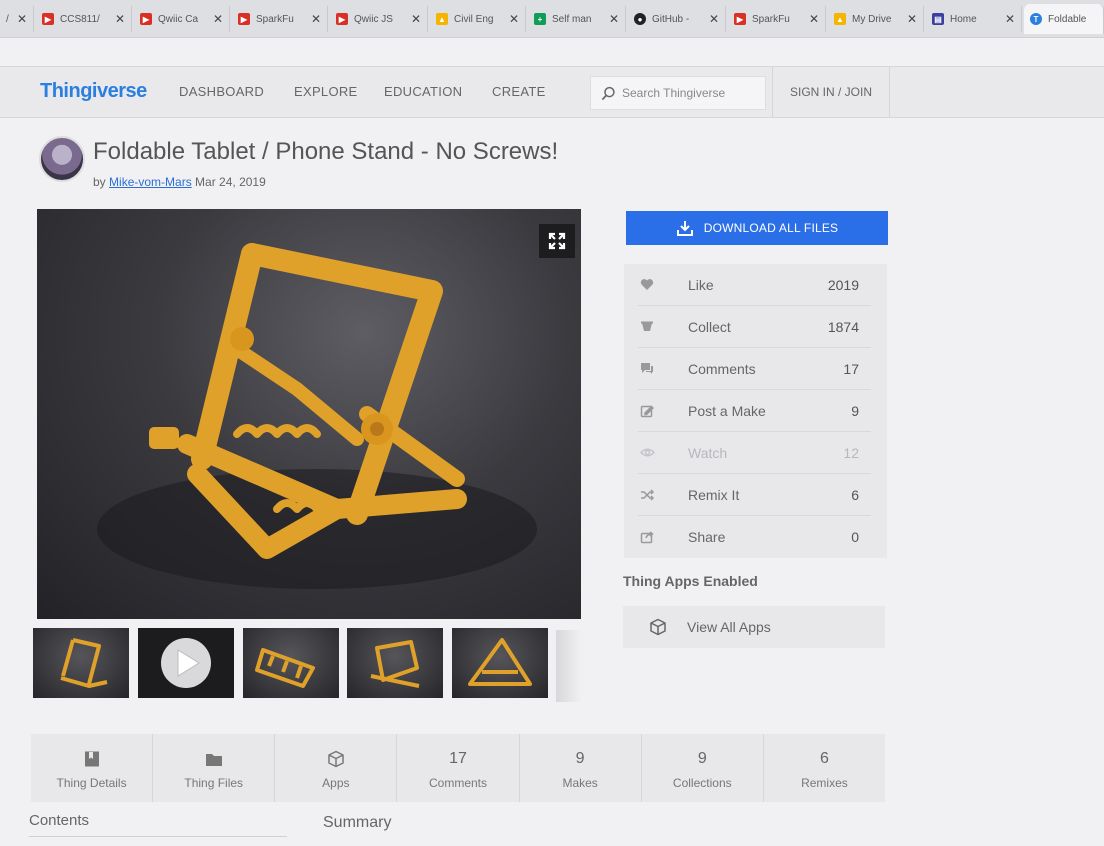  Describe the element at coordinates (729, 627) in the screenshot. I see `view-all-apps-label: View All Apps` at that location.